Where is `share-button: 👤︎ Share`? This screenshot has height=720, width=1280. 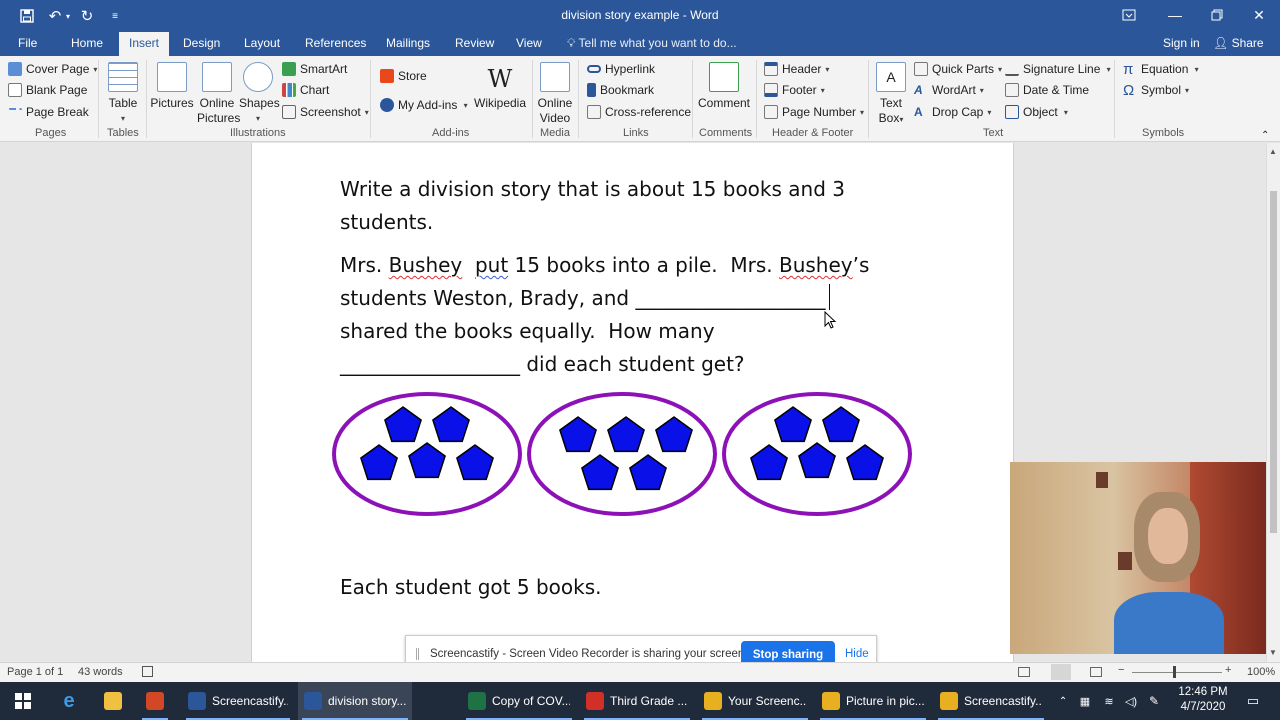 share-button: 👤︎ Share is located at coordinates (1238, 43).